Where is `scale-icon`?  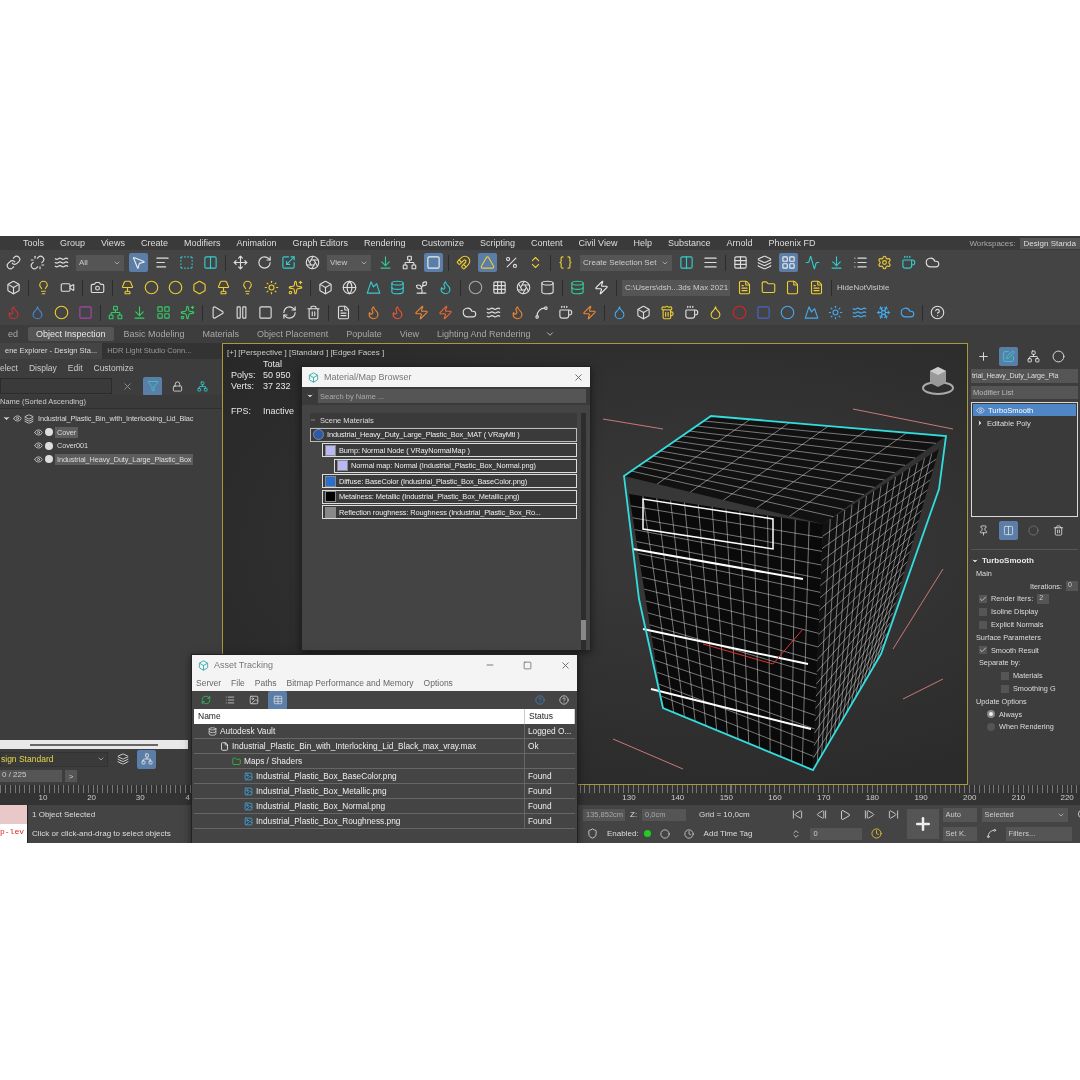 scale-icon is located at coordinates (288, 262).